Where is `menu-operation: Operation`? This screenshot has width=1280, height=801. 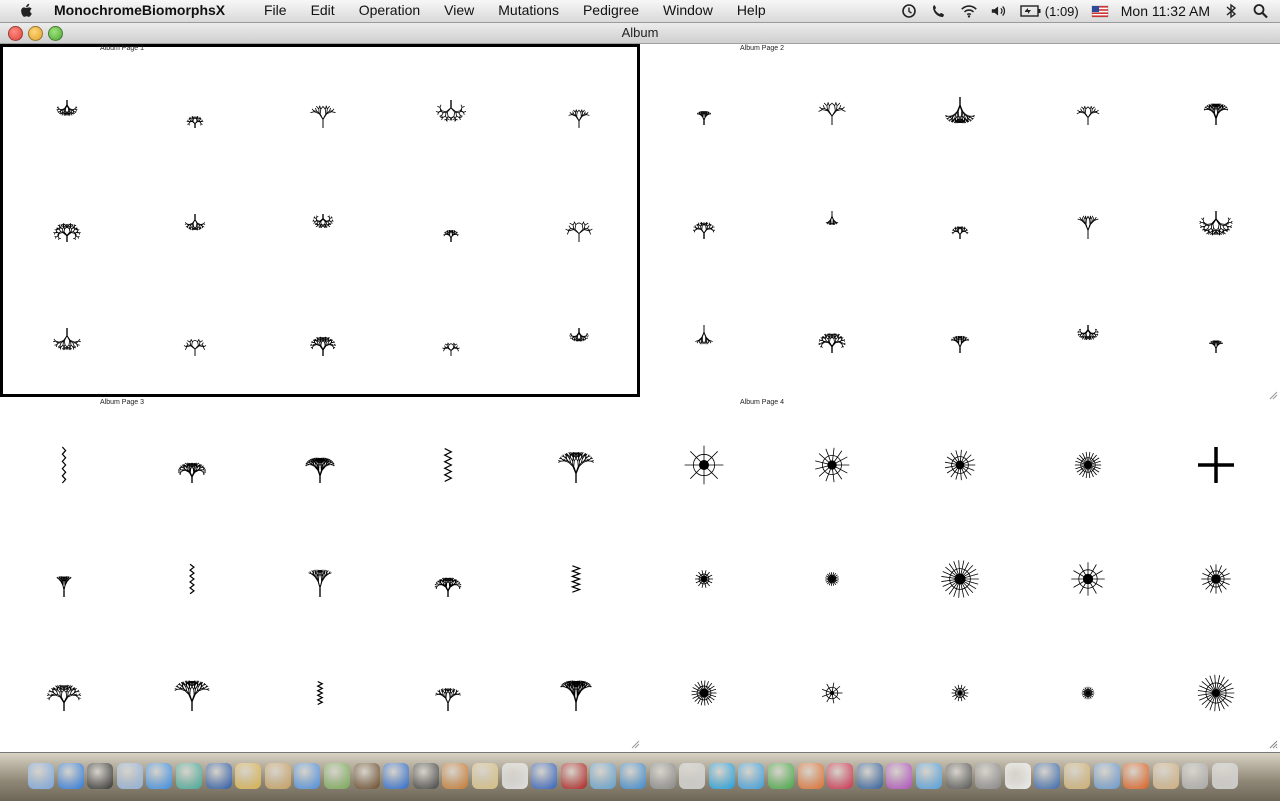
menu-operation: Operation is located at coordinates (389, 10).